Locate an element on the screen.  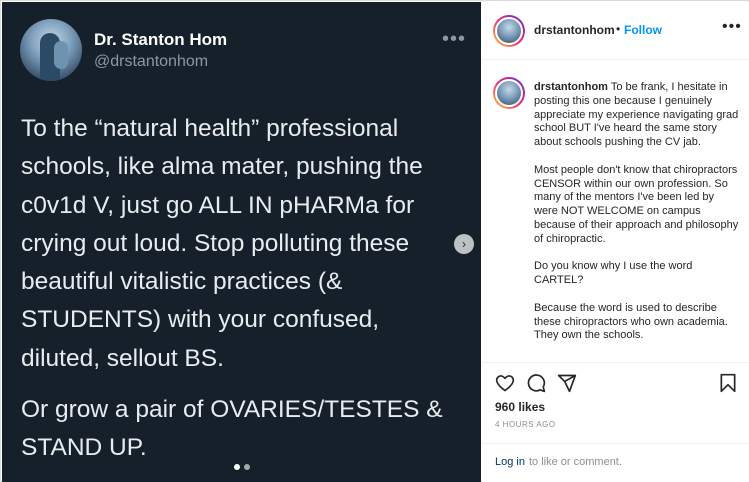
tweet-avatar is located at coordinates (51, 50).